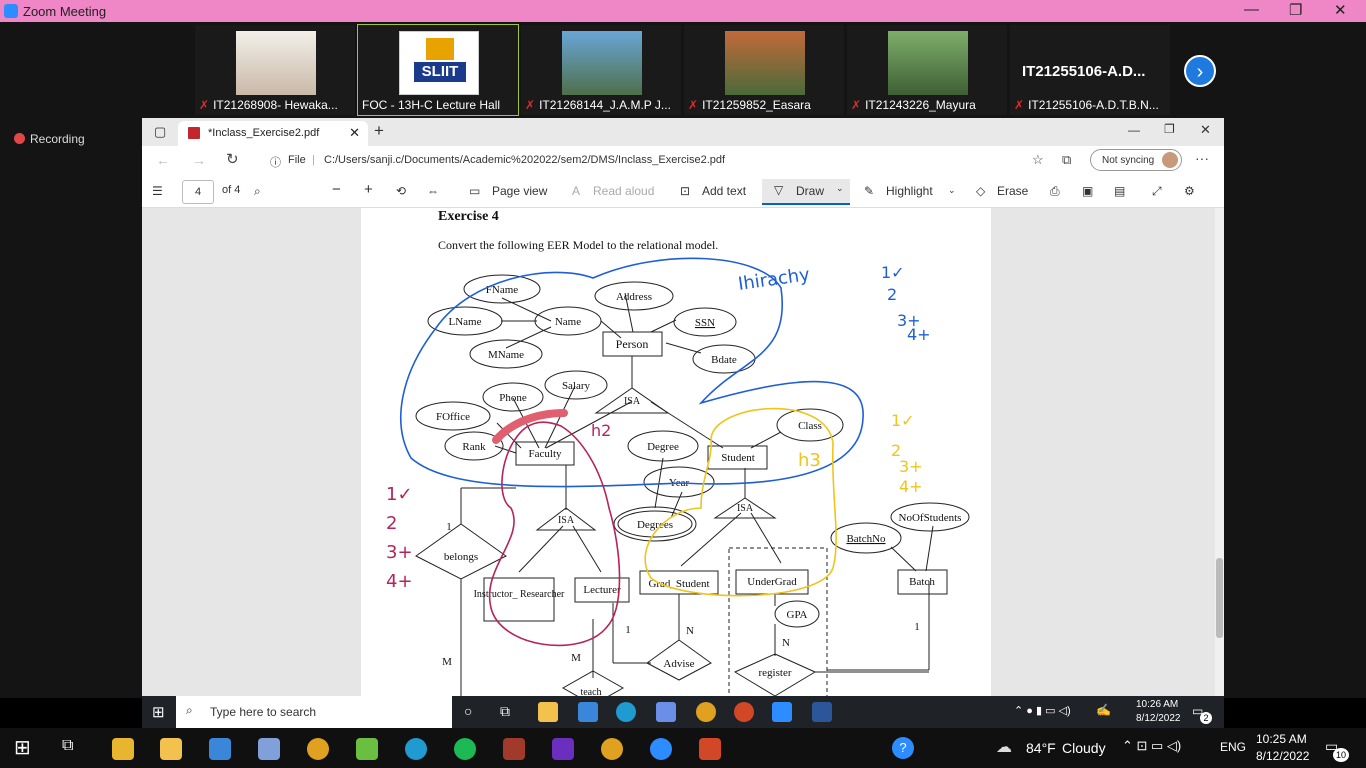  I want to click on vertical-scrollbar, so click(1219, 452).